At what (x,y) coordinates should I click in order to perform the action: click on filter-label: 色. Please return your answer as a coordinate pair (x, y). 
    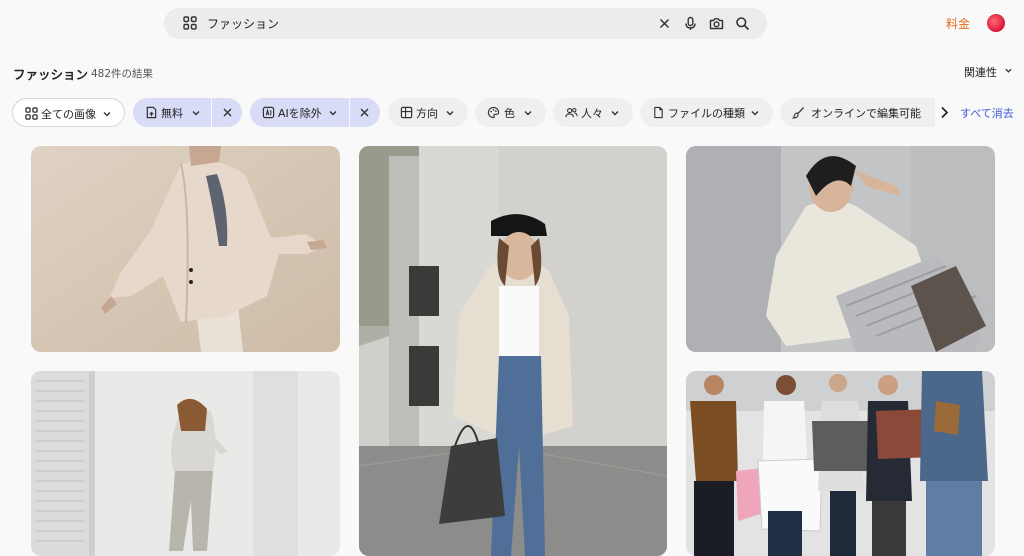
    Looking at the image, I should click on (509, 113).